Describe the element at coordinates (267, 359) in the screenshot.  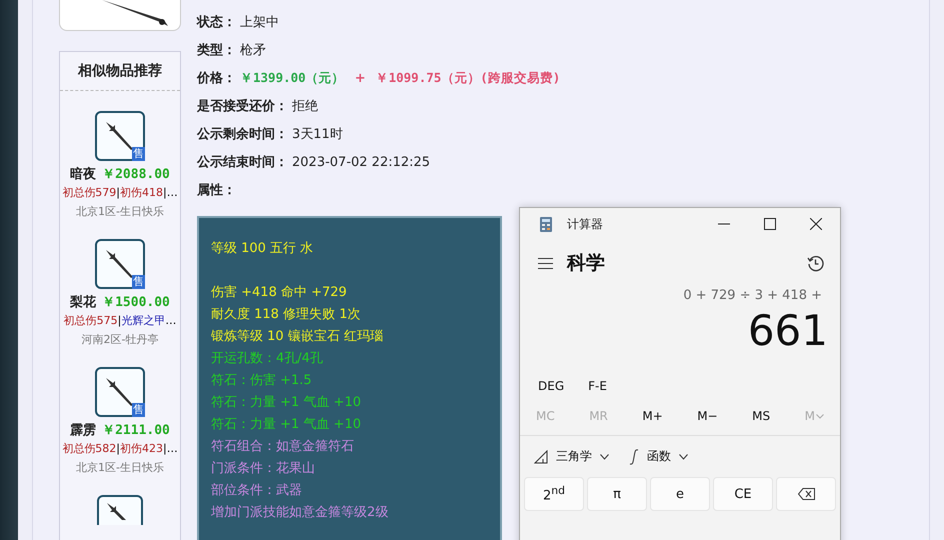
I see `attribute-line: 开运孔数：4孔/4孔` at that location.